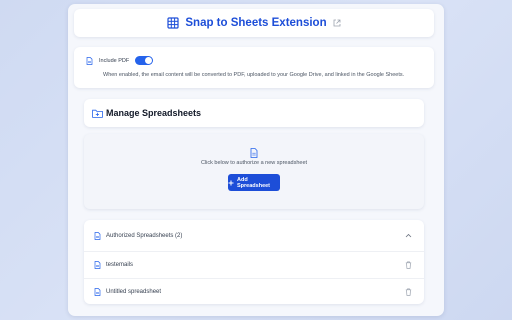 The height and width of the screenshot is (320, 512). Describe the element at coordinates (144, 235) in the screenshot. I see `authorized-header-label: Authorized Spreadsheets (2)` at that location.